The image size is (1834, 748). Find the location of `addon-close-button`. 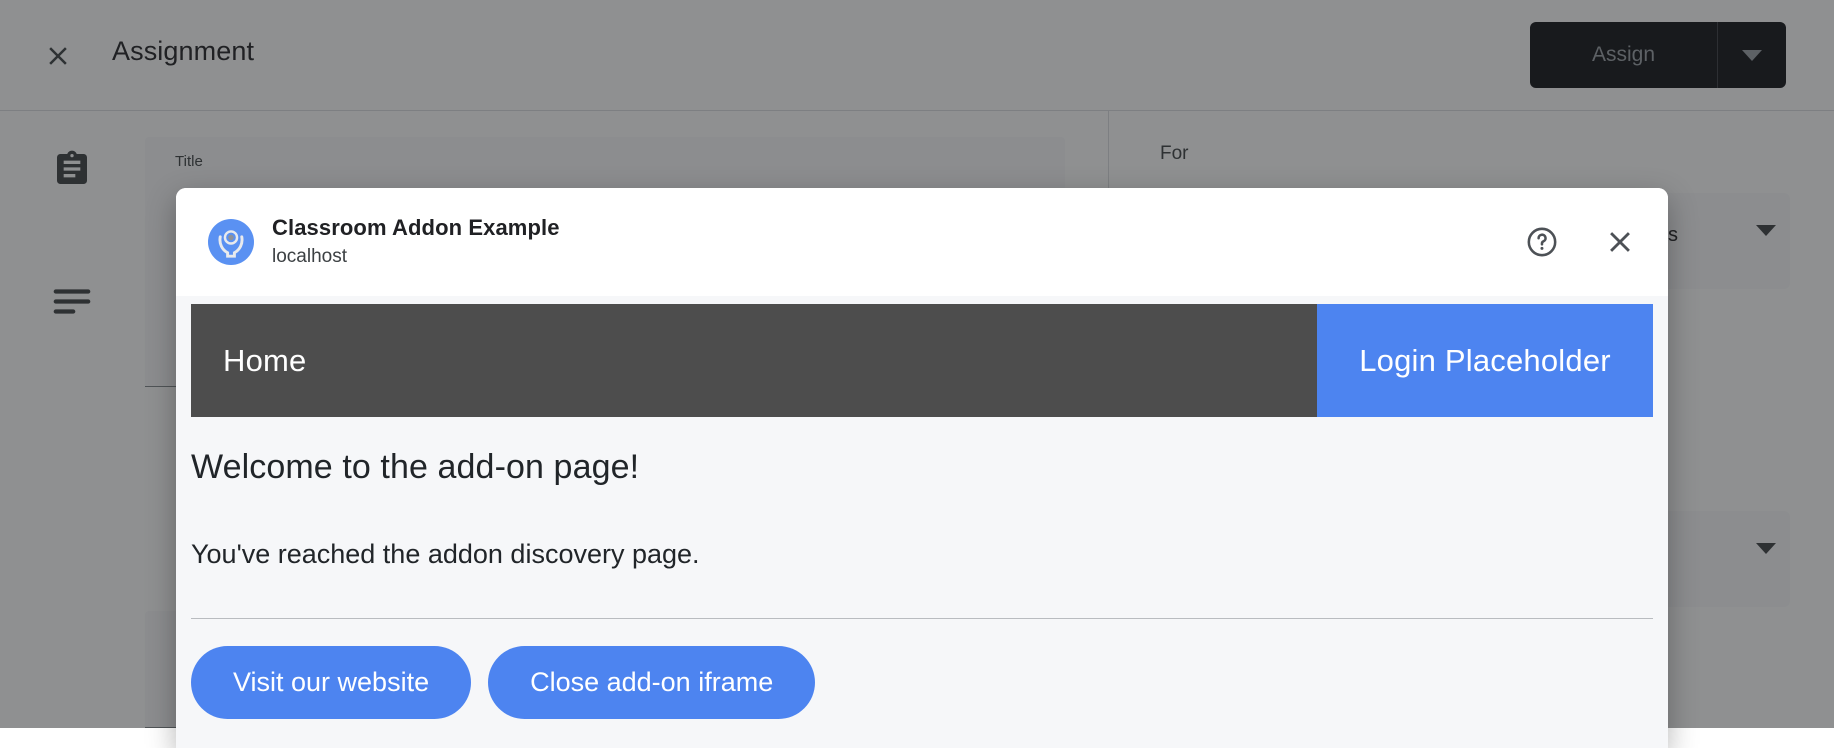

addon-close-button is located at coordinates (1620, 242).